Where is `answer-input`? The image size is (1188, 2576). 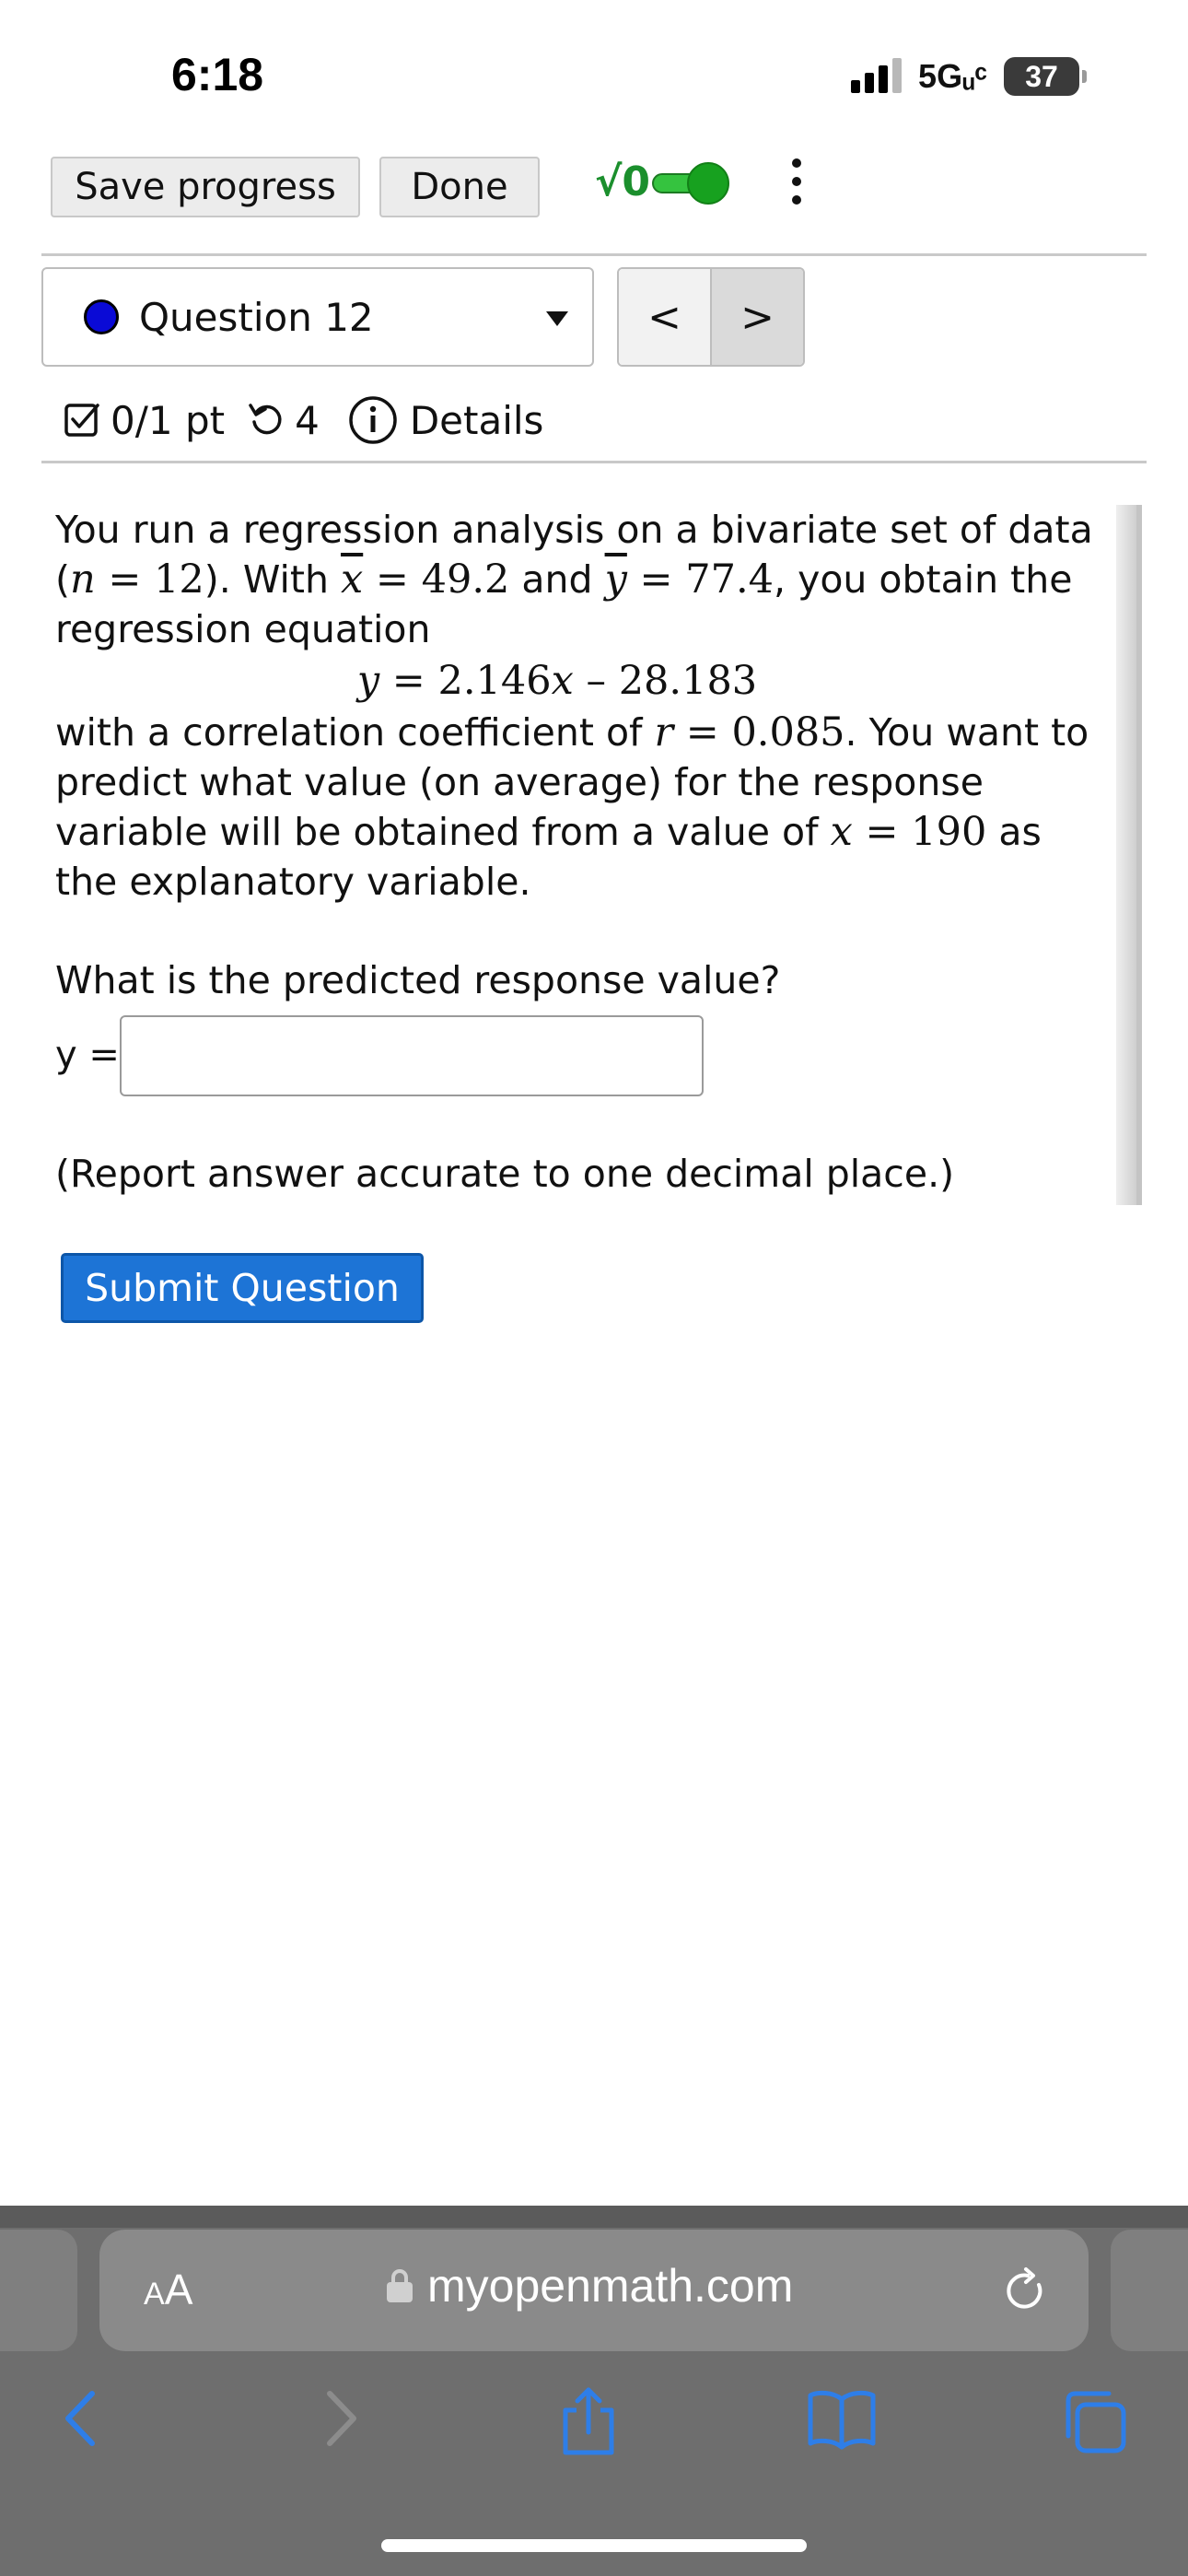
answer-input is located at coordinates (412, 1055).